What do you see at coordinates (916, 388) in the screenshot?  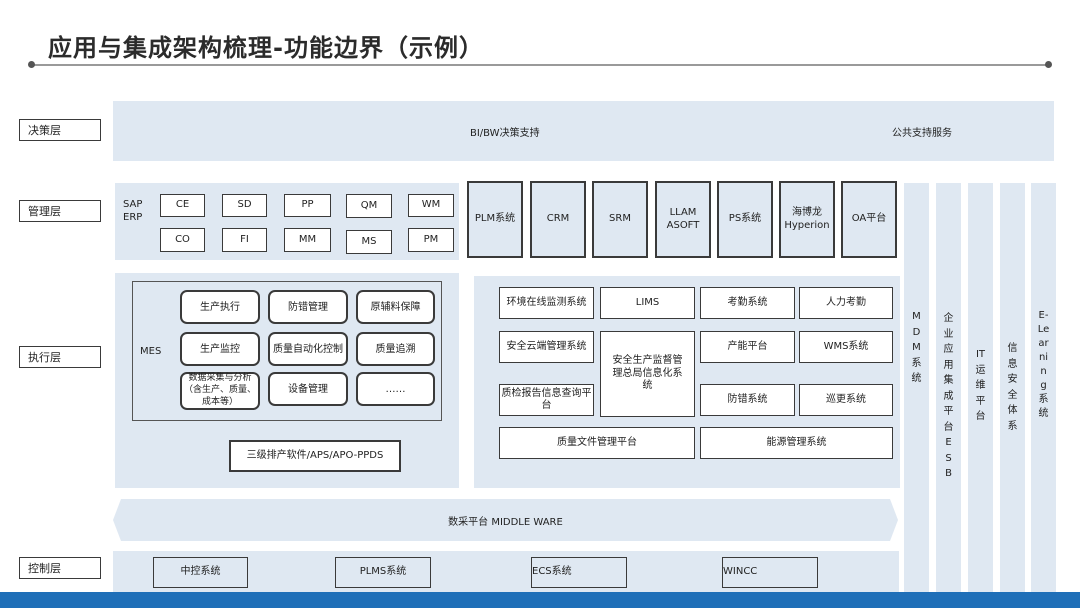 I see `vertical-column-mdm: MDM系统` at bounding box center [916, 388].